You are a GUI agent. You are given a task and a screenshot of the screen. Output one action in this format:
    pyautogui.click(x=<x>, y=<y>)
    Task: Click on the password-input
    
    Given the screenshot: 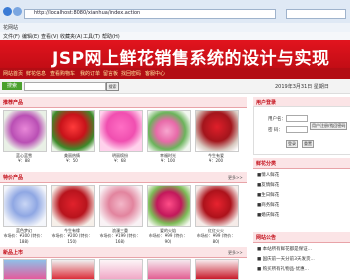 What is the action you would take?
    pyautogui.click(x=297, y=129)
    